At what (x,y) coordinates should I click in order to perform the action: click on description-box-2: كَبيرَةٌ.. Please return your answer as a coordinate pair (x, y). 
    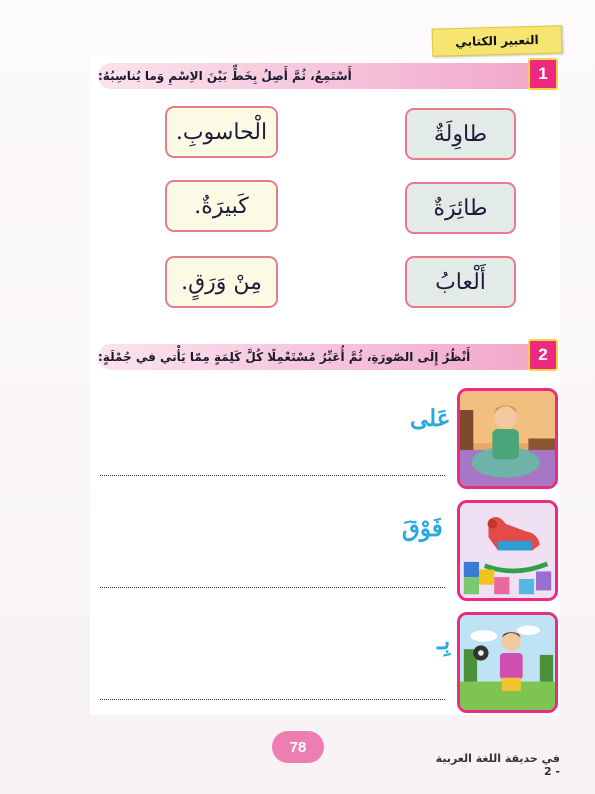
    Looking at the image, I should click on (221, 206).